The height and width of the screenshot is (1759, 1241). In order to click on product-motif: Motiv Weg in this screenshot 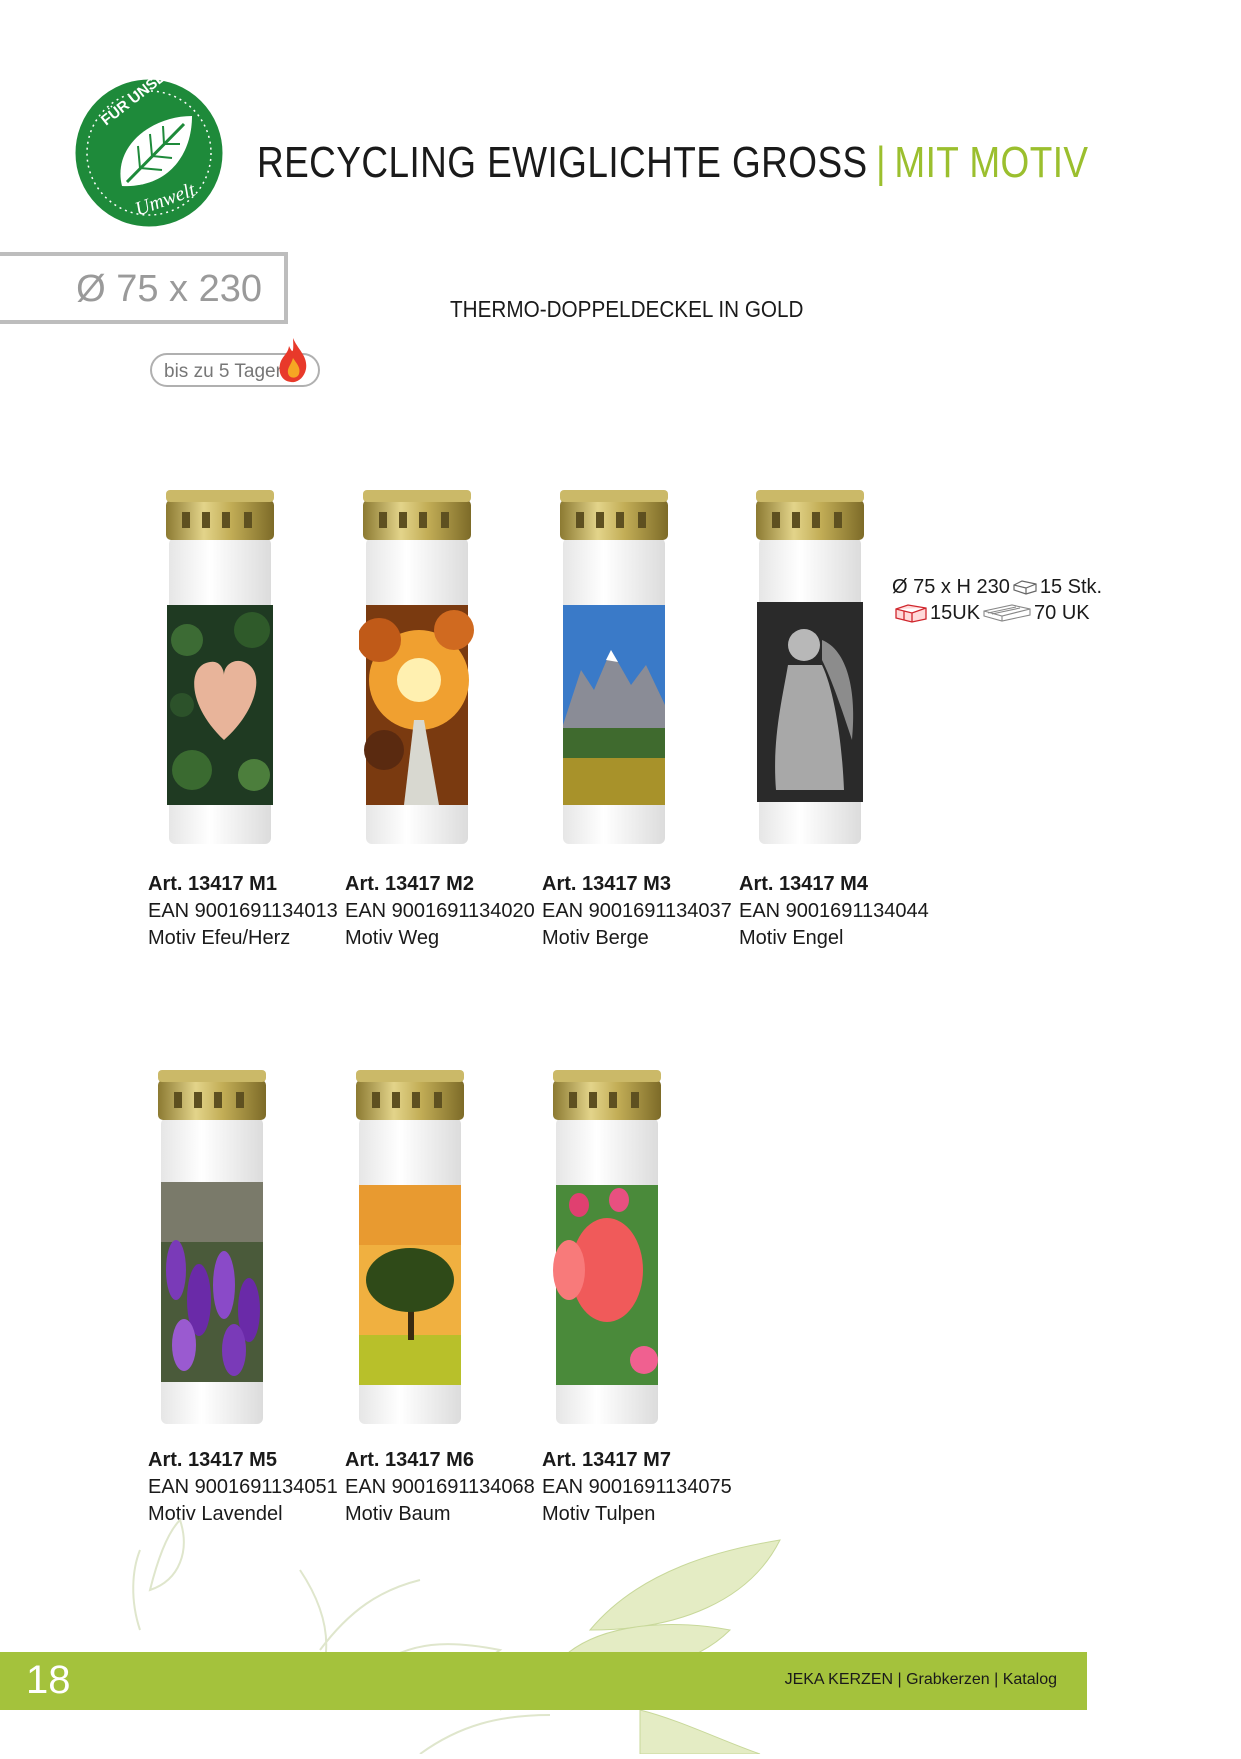, I will do `click(392, 938)`.